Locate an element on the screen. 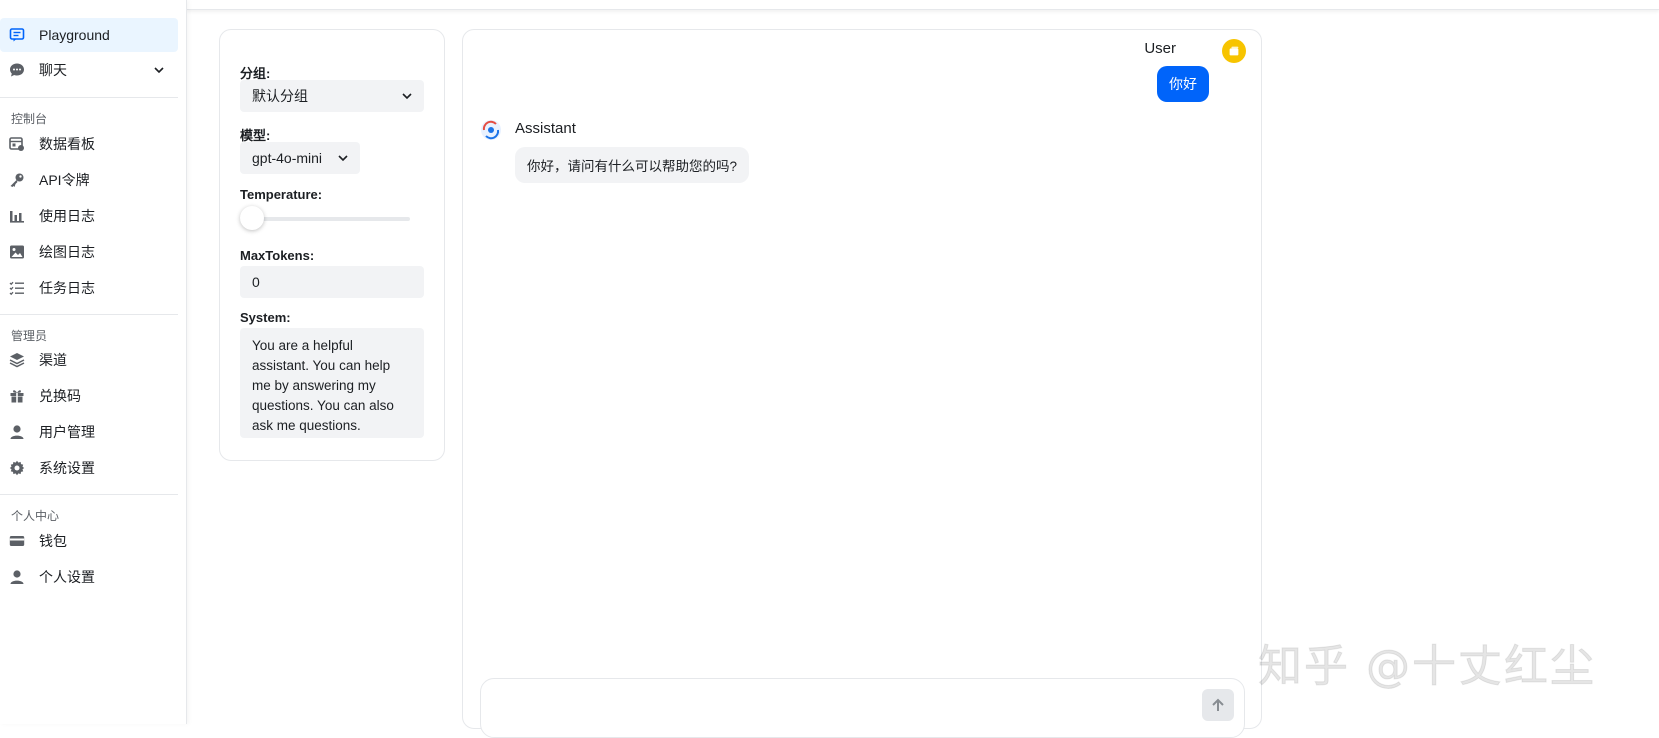 This screenshot has height=738, width=1659. temperature-slider-handle is located at coordinates (252, 218).